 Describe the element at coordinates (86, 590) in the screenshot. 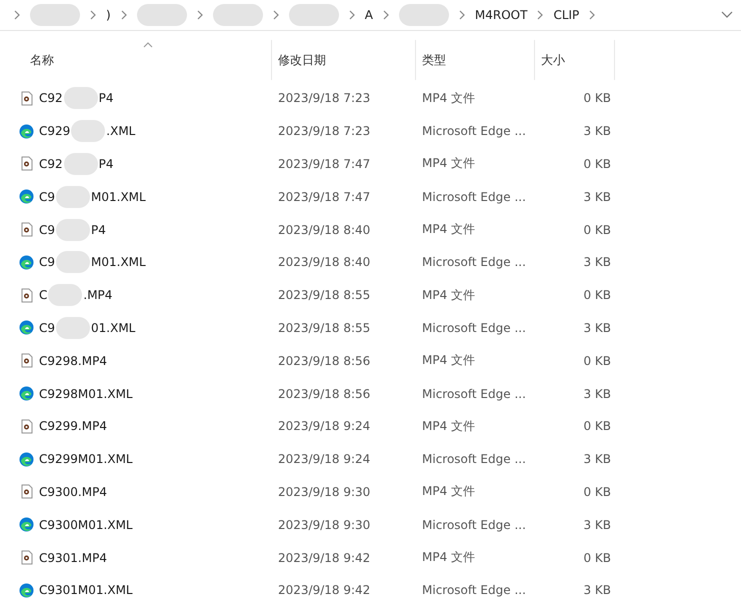

I see `file-name: C9301M01.XML` at that location.